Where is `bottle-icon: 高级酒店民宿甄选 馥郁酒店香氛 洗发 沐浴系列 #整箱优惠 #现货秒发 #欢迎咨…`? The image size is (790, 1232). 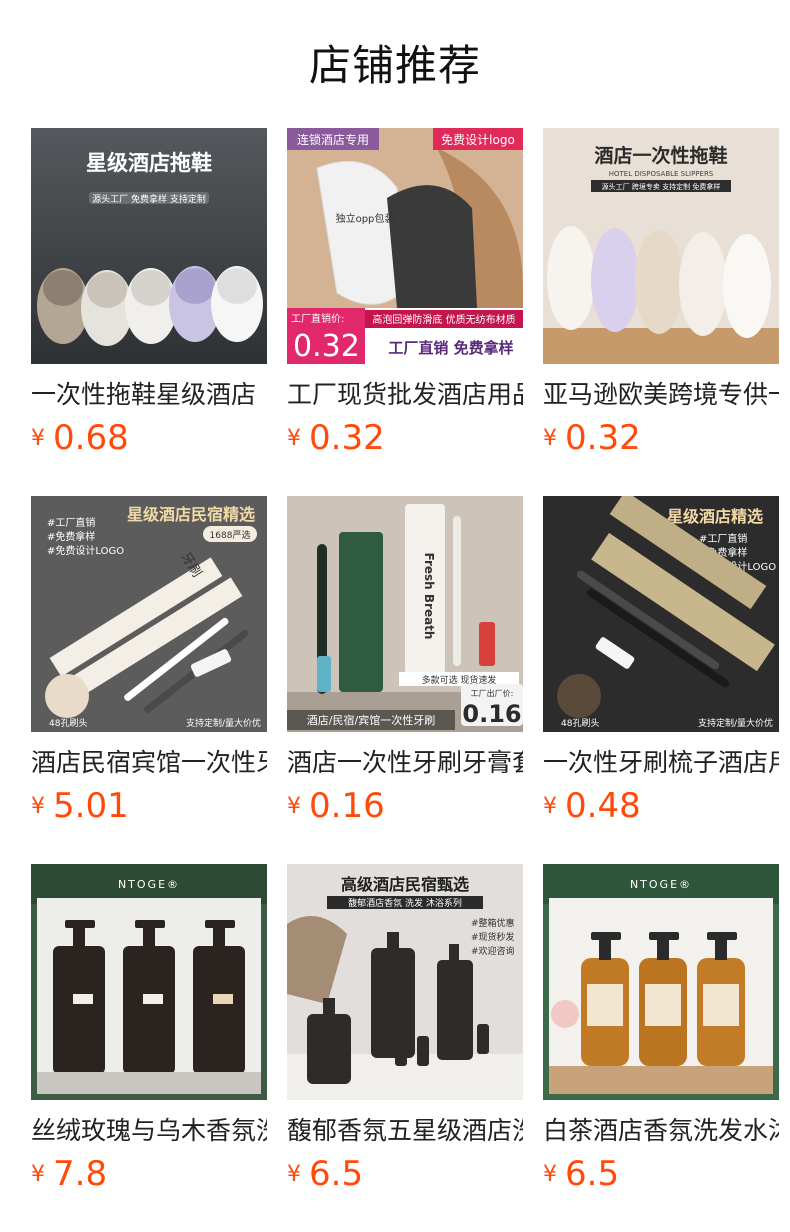
bottle-icon: 高级酒店民宿甄选 馥郁酒店香氛 洗发 沐浴系列 #整箱优惠 #现货秒发 #欢迎咨… is located at coordinates (405, 982).